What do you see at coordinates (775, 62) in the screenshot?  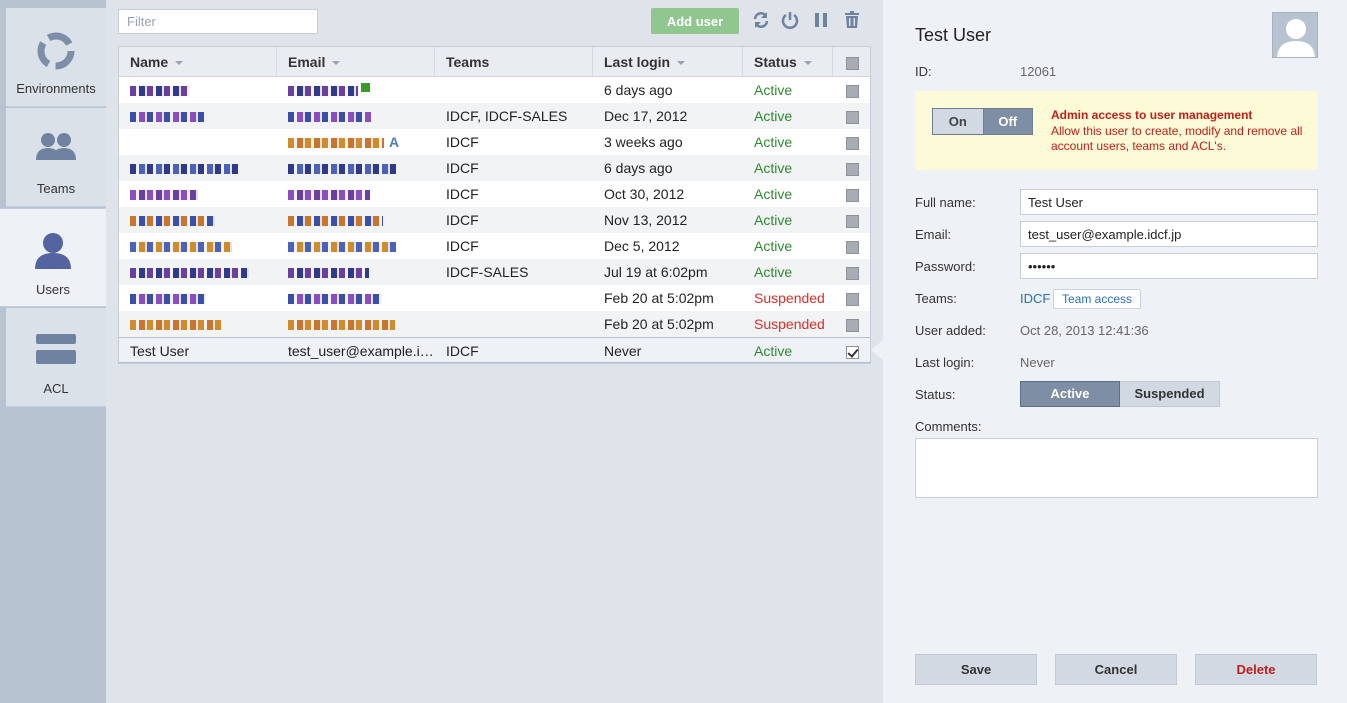 I see `col-status-label: Status` at bounding box center [775, 62].